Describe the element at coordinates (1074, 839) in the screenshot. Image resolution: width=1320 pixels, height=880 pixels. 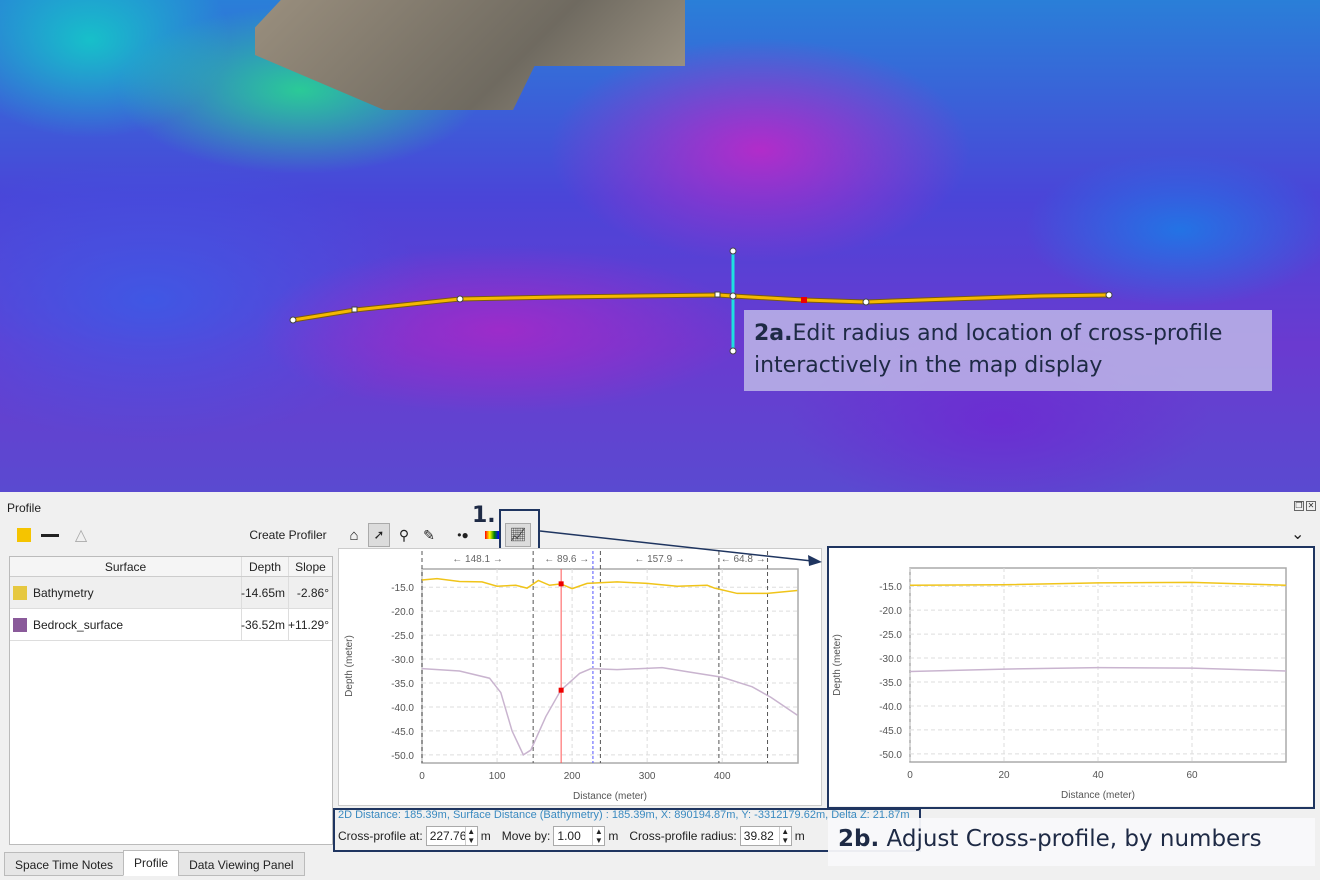
I see `annotation-text: Adjust Cross-profile, by numbers` at that location.